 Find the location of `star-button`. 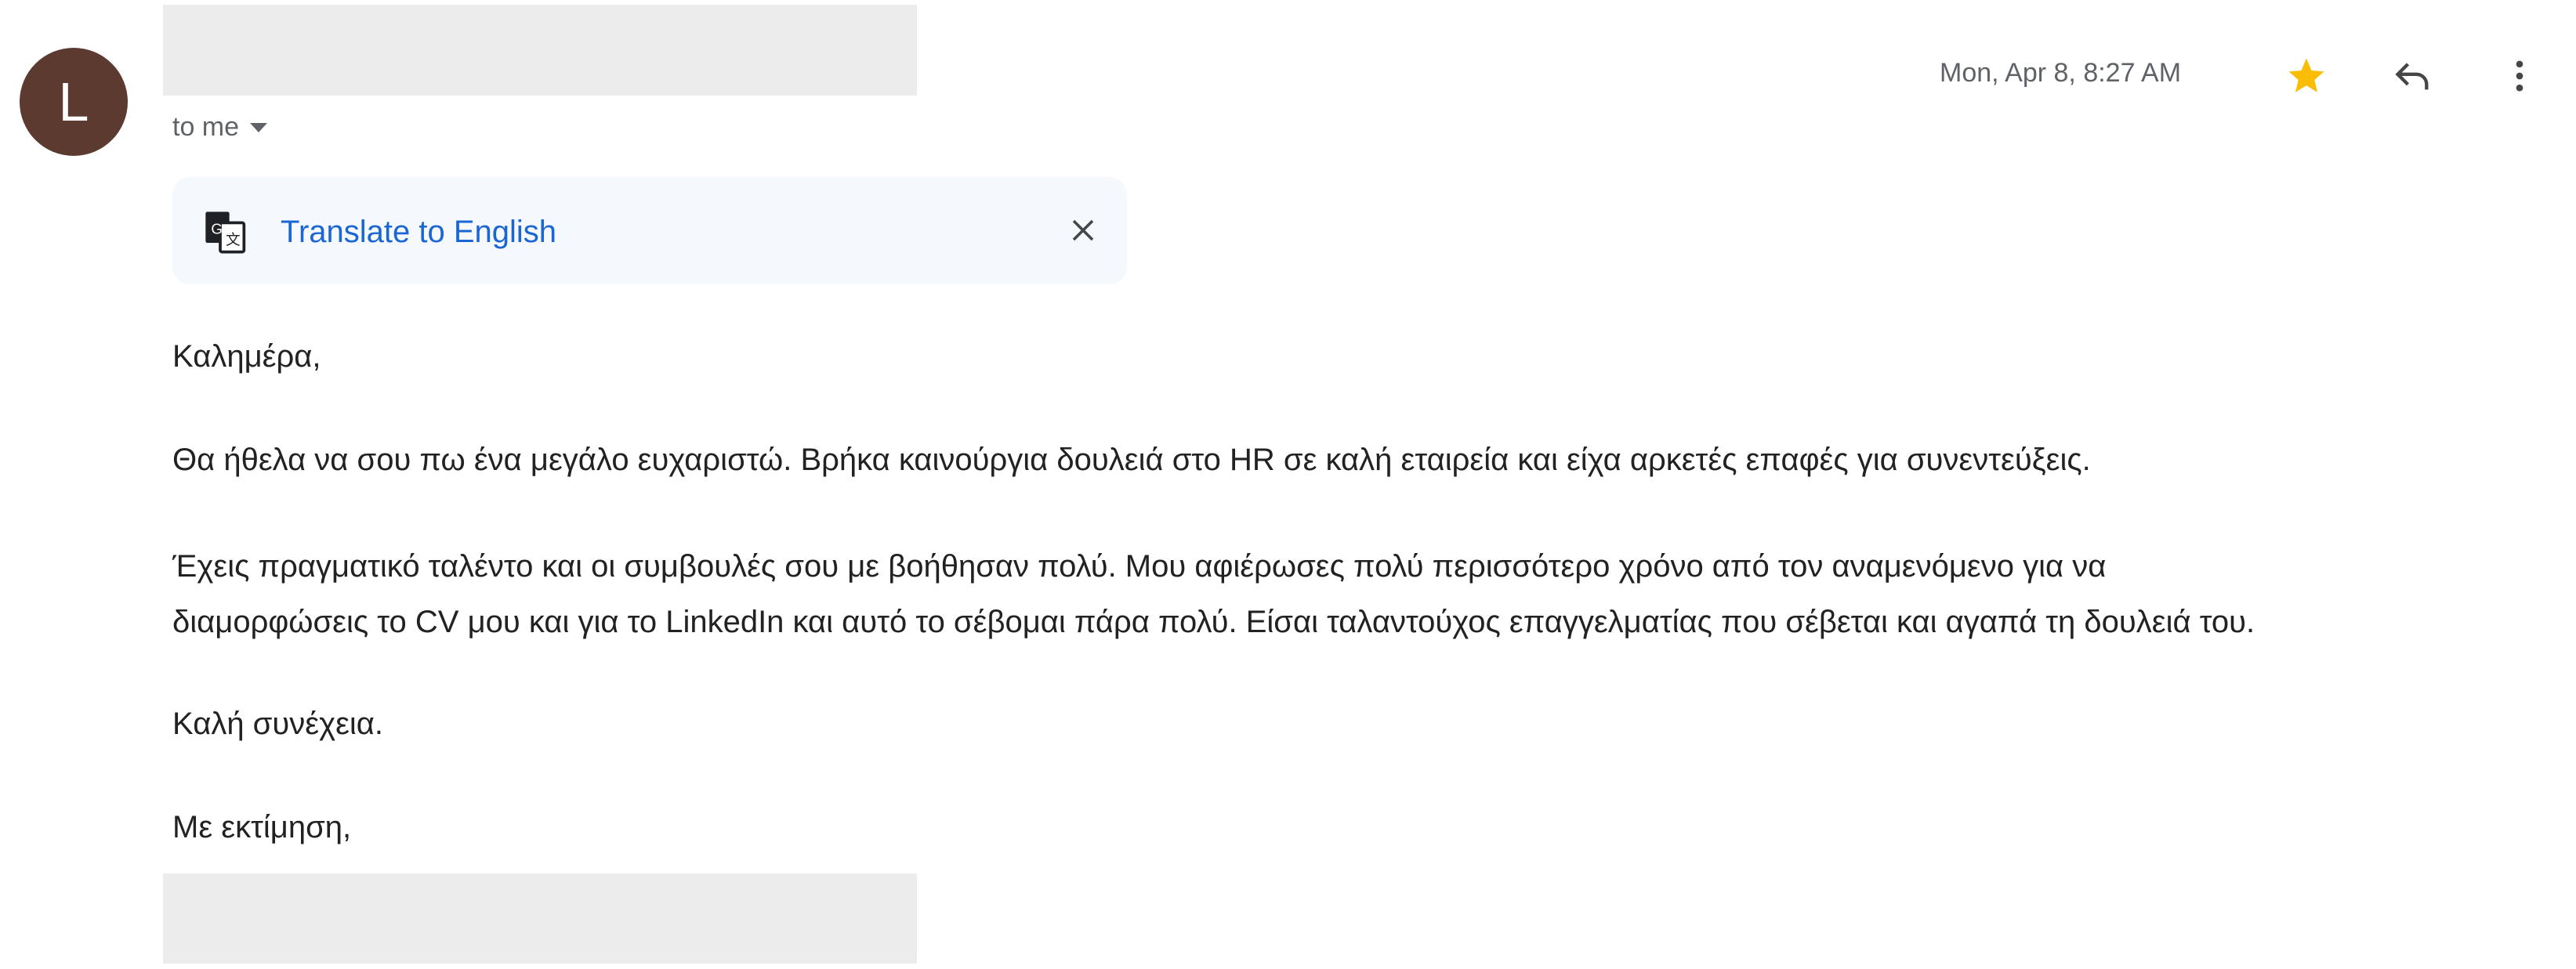

star-button is located at coordinates (2306, 76).